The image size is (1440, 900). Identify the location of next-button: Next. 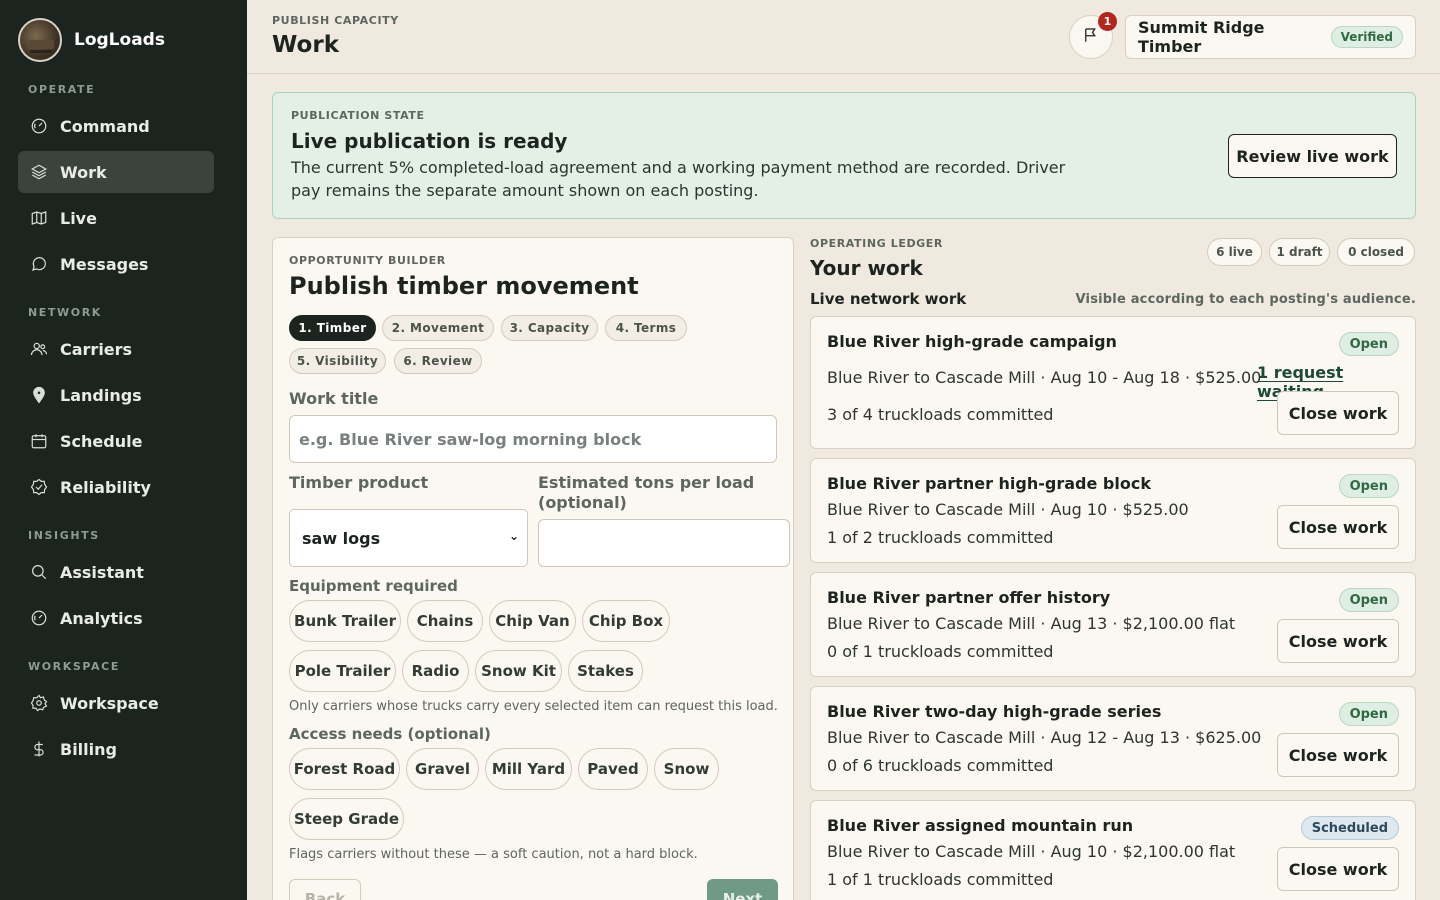
(742, 889).